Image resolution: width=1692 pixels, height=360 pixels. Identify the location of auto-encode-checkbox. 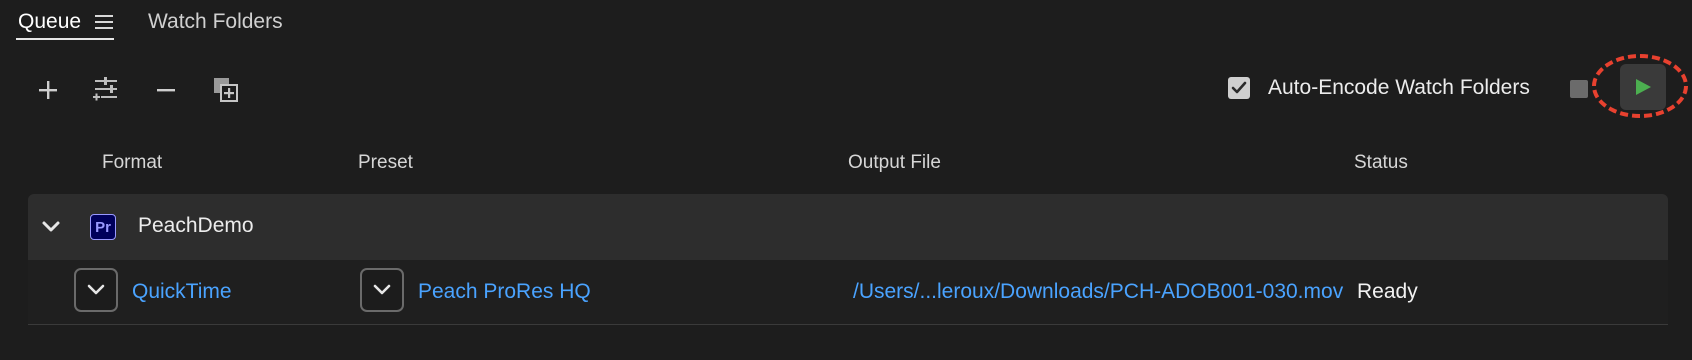
(1239, 88).